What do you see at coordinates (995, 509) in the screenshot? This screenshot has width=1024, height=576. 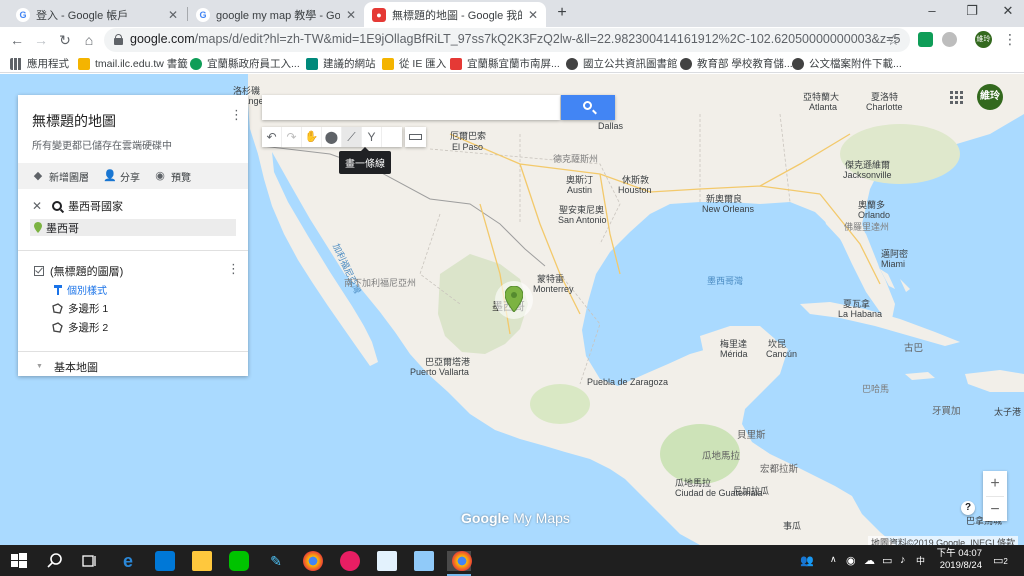 I see `zoom-out-button: −` at bounding box center [995, 509].